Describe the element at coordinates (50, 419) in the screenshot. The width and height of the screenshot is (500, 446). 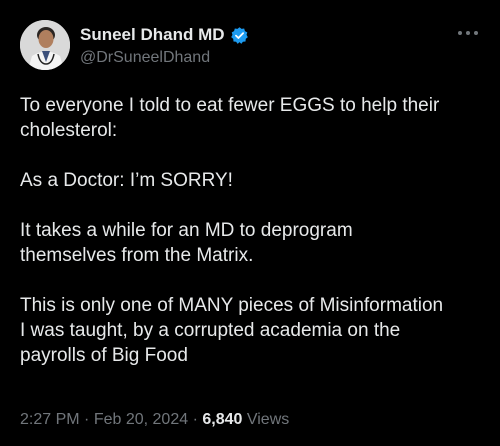
I see `tweet-time: 2:27 PM` at that location.